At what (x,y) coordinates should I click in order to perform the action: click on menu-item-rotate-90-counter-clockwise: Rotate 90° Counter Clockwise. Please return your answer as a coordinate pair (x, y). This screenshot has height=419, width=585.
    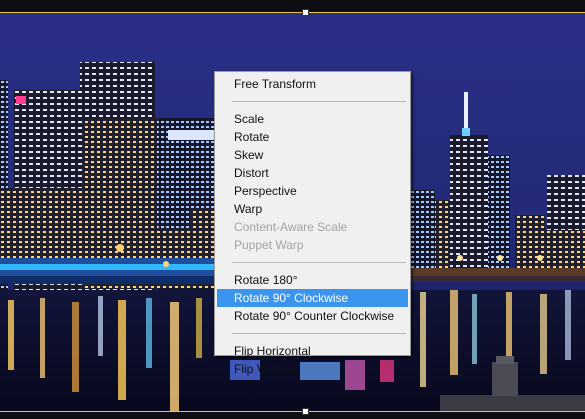
    Looking at the image, I should click on (312, 316).